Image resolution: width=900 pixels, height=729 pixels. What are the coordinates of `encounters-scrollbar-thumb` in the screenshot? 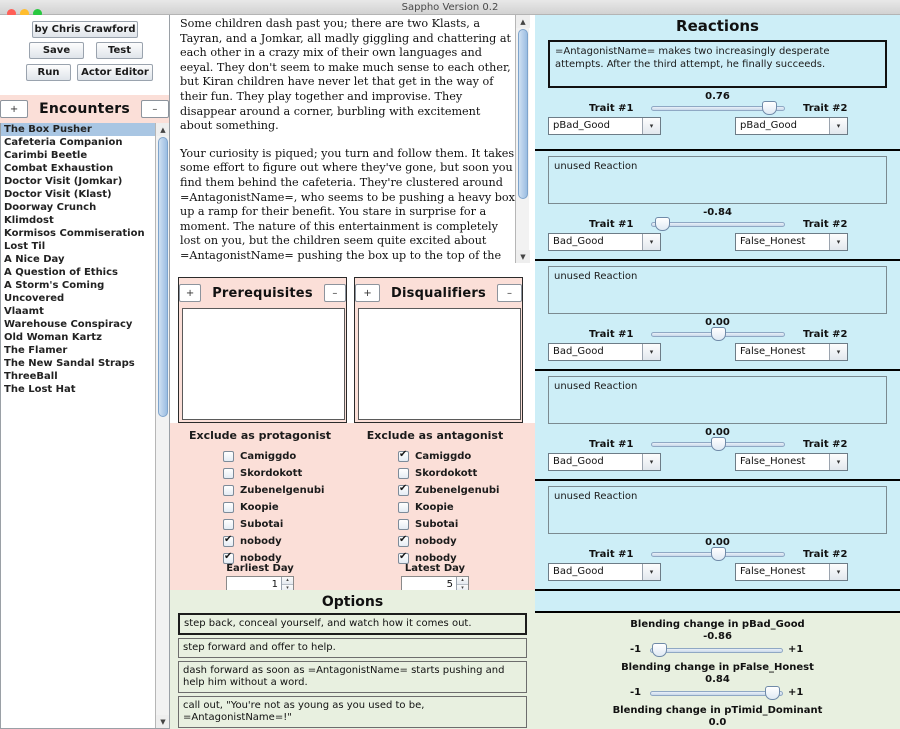 It's located at (163, 277).